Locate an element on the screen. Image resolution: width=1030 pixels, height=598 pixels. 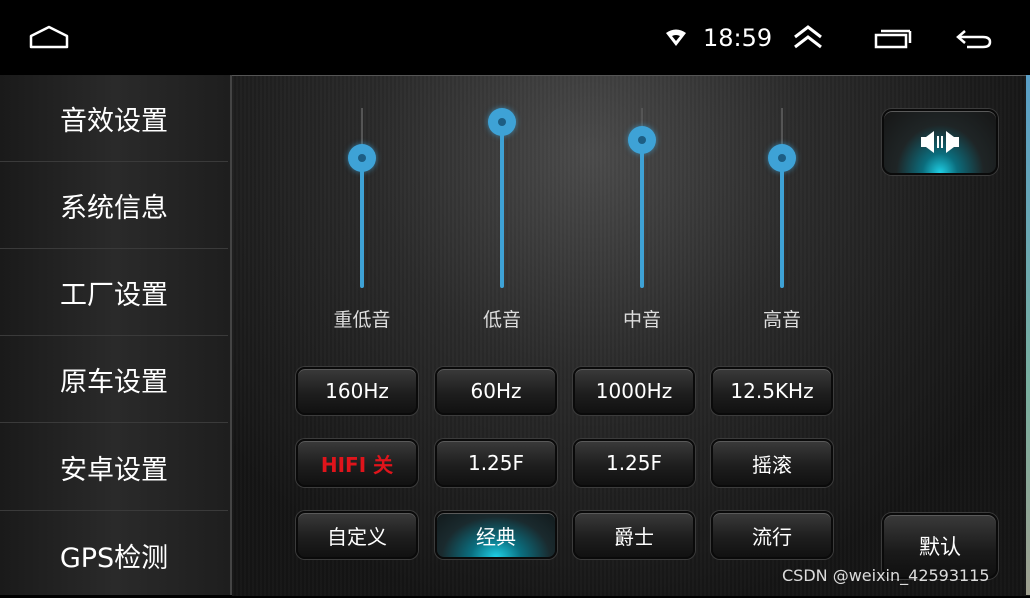
preset-rock-button: 摇滚 is located at coordinates (772, 463).